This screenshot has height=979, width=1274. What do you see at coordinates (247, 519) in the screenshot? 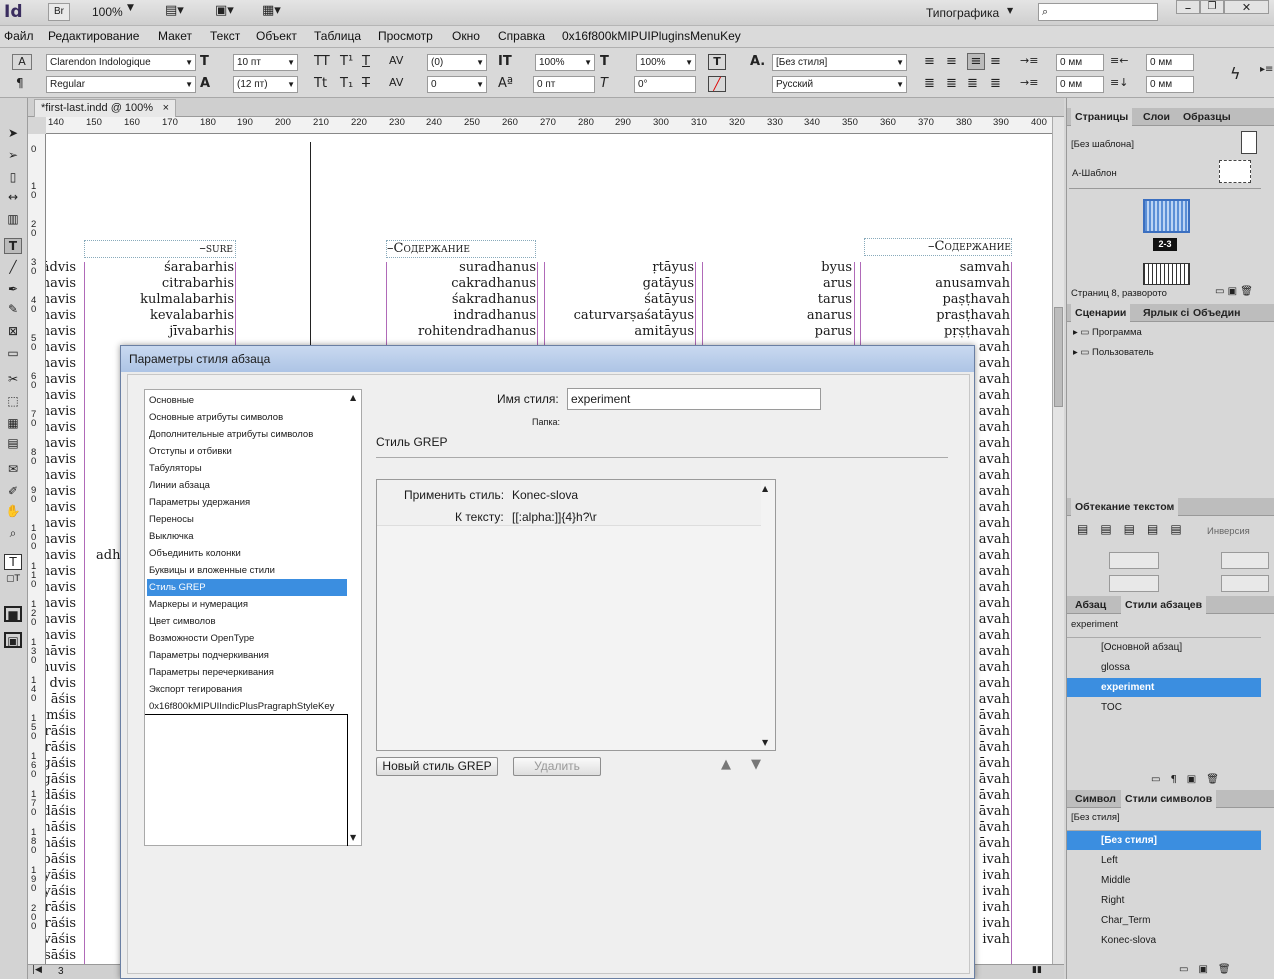
I see `category-item: Переносы` at bounding box center [247, 519].